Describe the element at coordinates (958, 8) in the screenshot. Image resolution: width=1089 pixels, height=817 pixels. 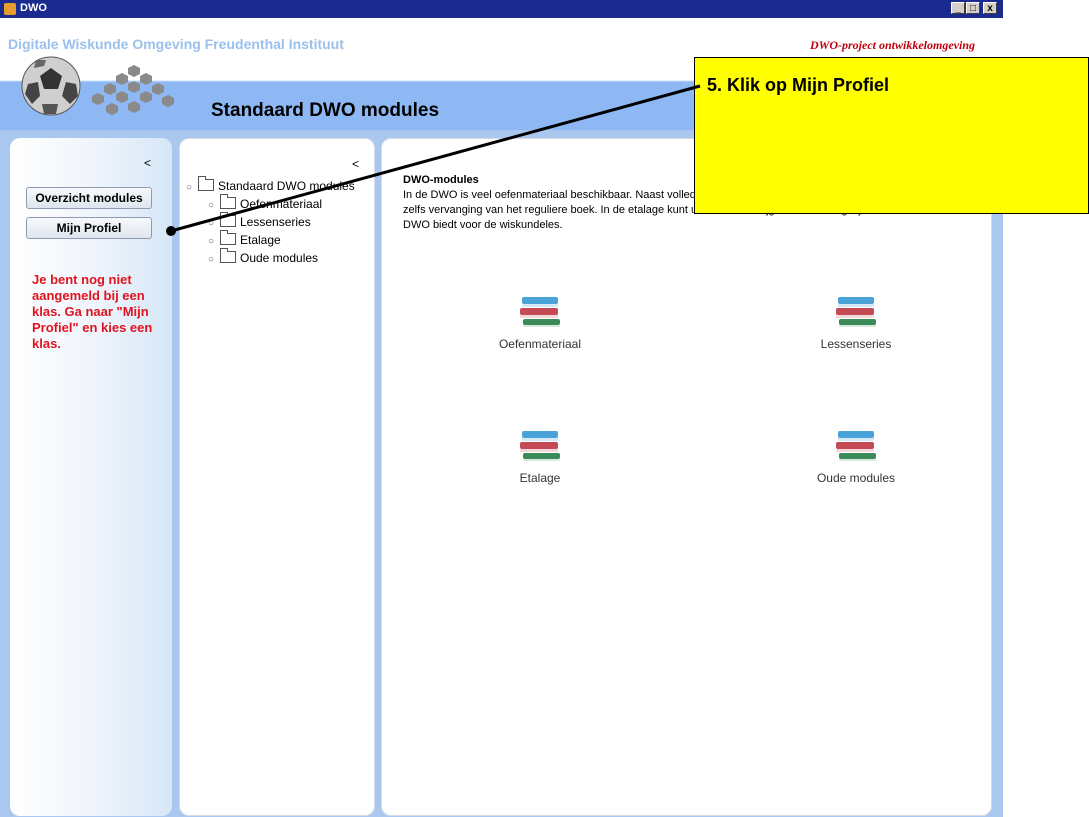
I see `minimize-button: _` at that location.